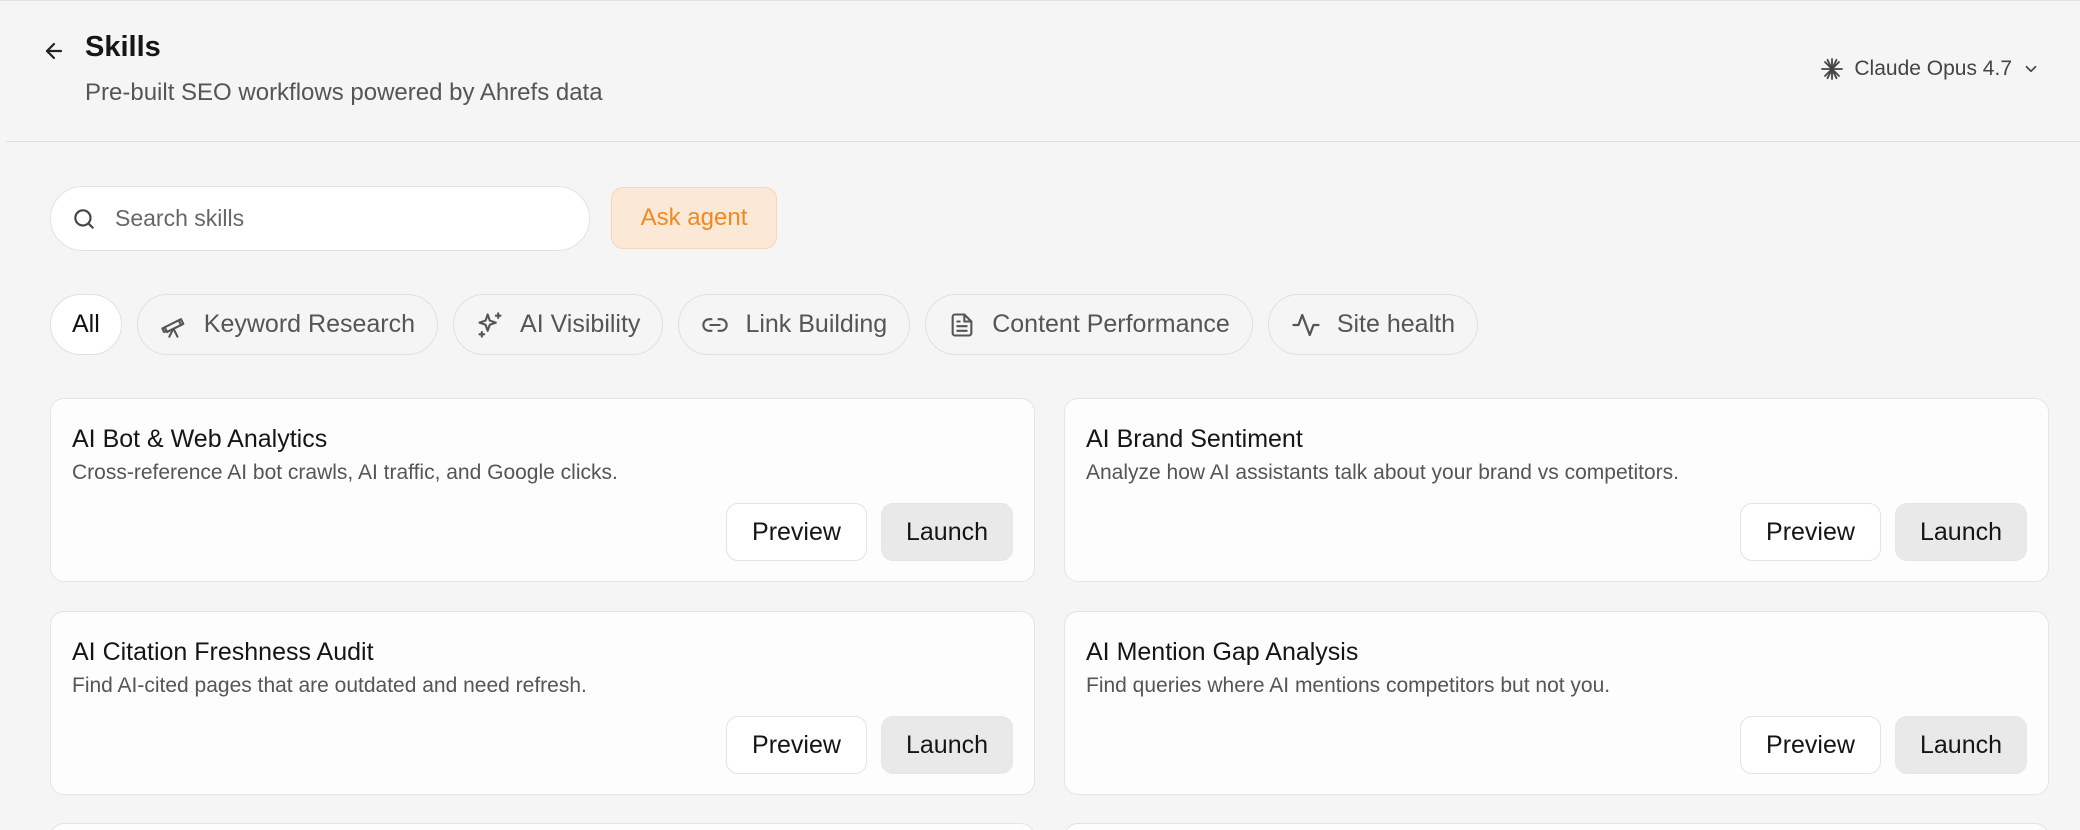 The width and height of the screenshot is (2080, 830). What do you see at coordinates (200, 439) in the screenshot?
I see `skill-card-title: AI Bot & Web Analytics` at bounding box center [200, 439].